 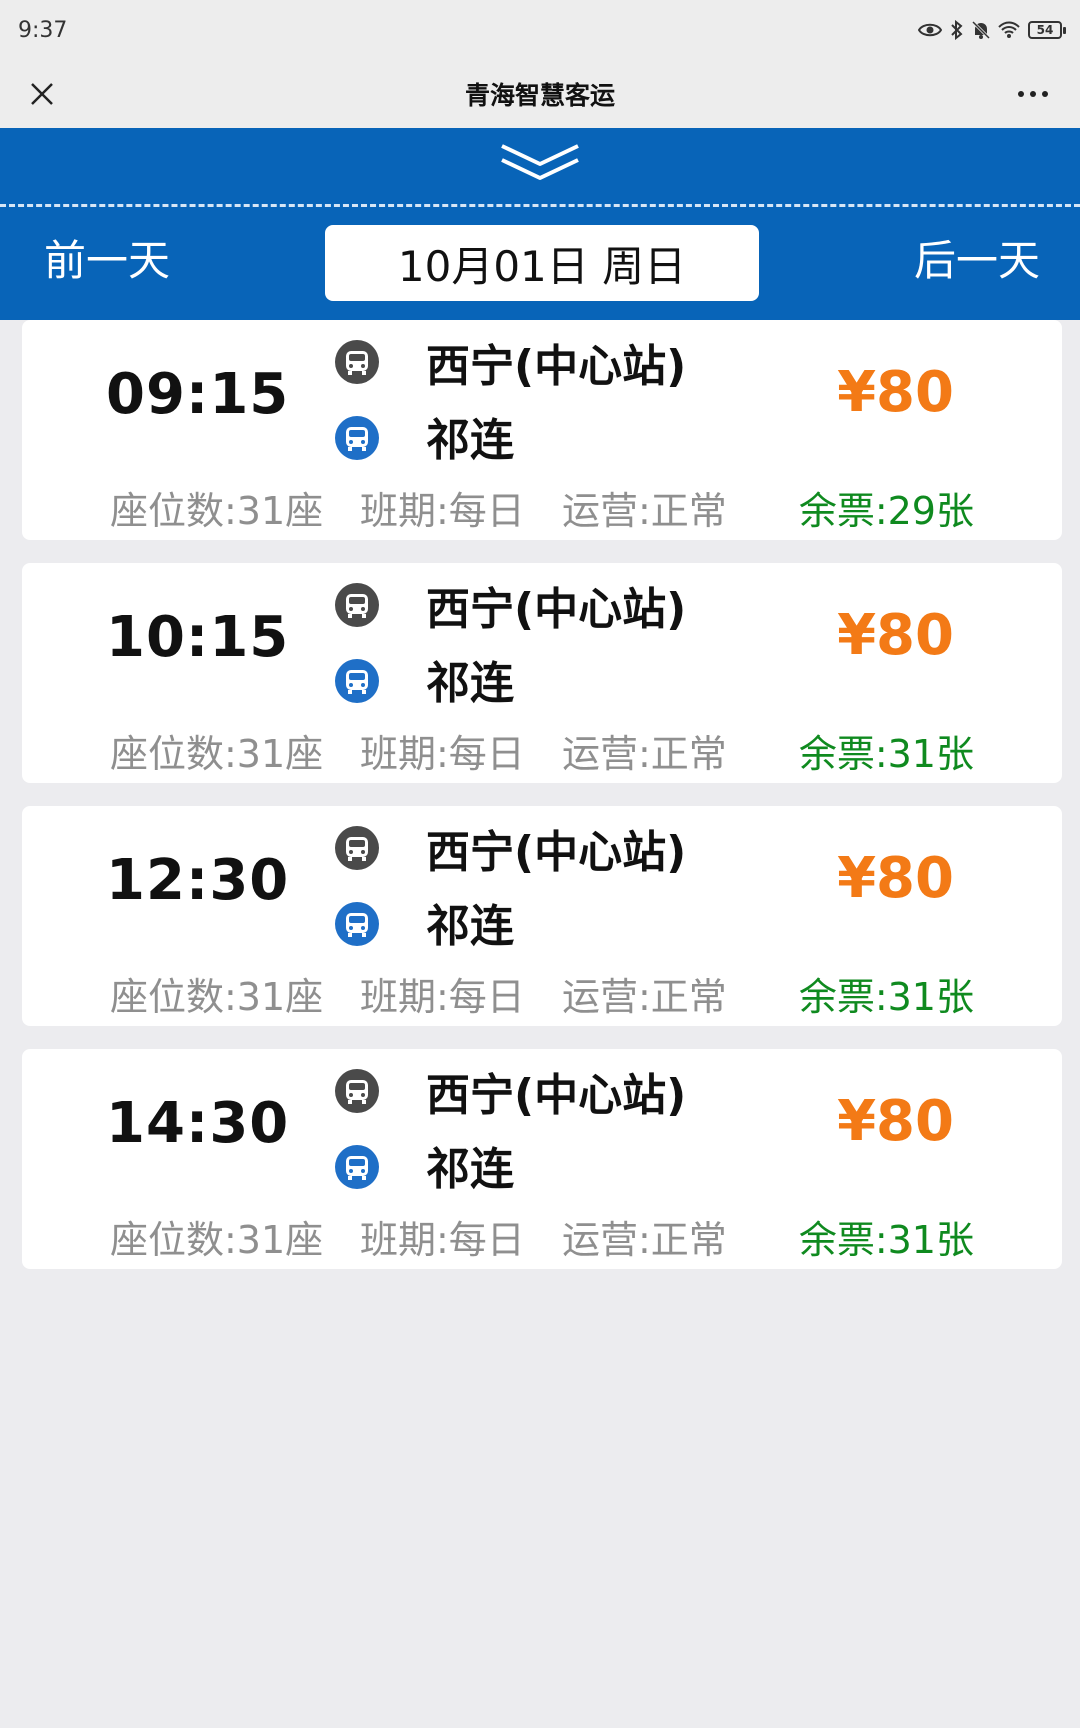 I want to click on date-nav-header: 前一天 10月01日 周日 后一天, so click(x=540, y=224).